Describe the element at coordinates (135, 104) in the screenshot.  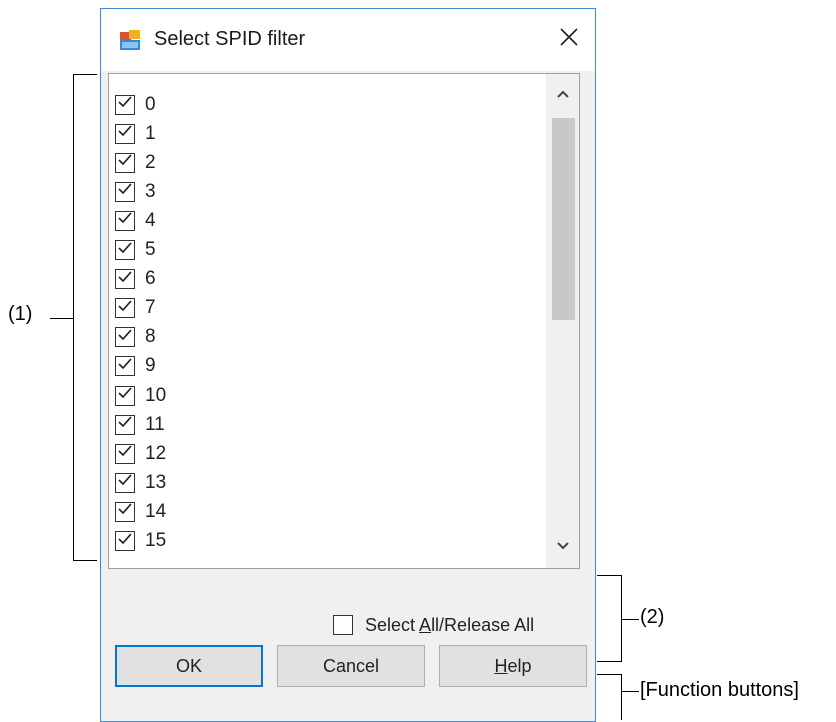
I see `spid-list-item: 0` at that location.